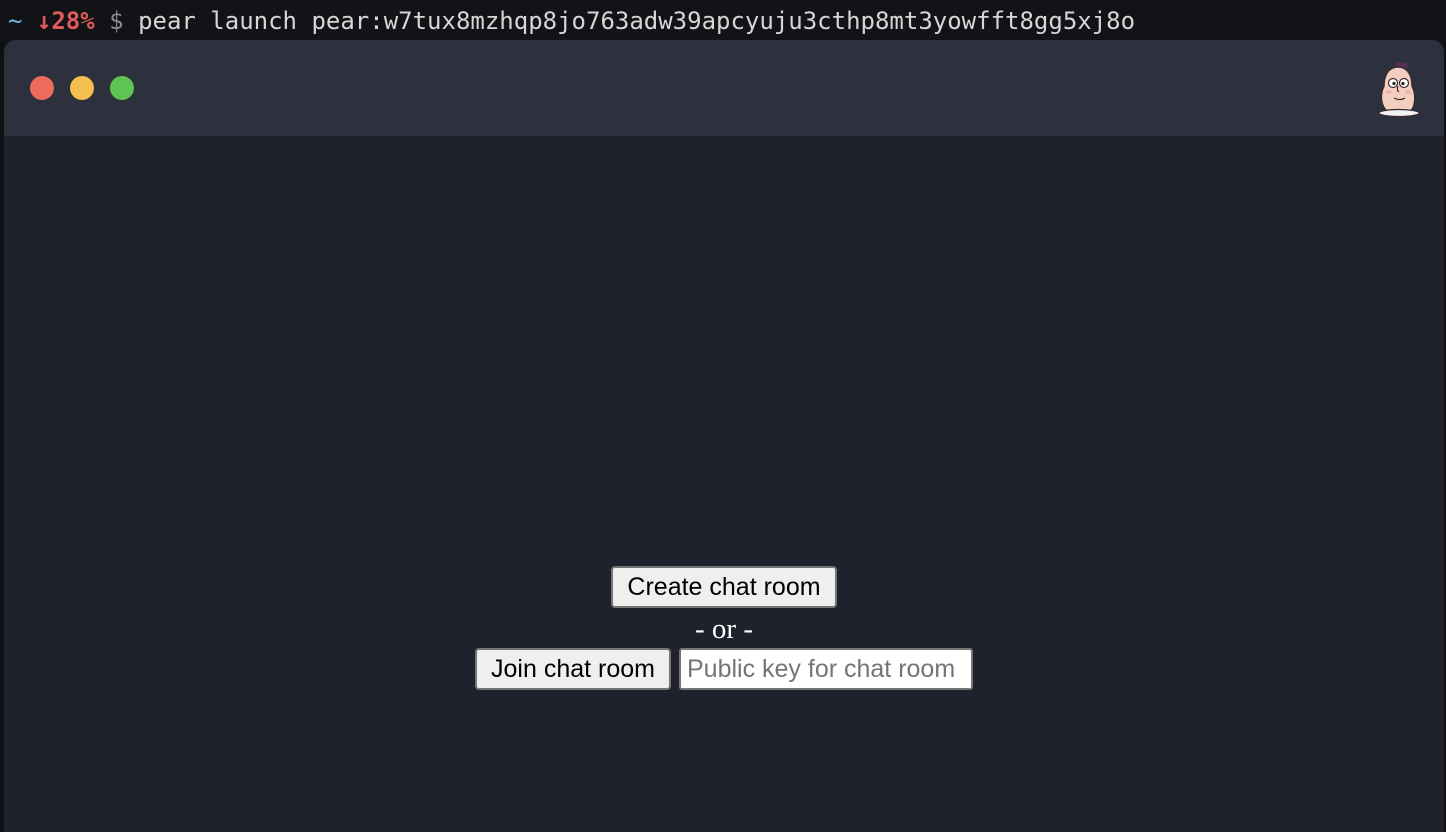 The image size is (1446, 832). What do you see at coordinates (116, 21) in the screenshot?
I see `terminal-prompt-symbol: $` at bounding box center [116, 21].